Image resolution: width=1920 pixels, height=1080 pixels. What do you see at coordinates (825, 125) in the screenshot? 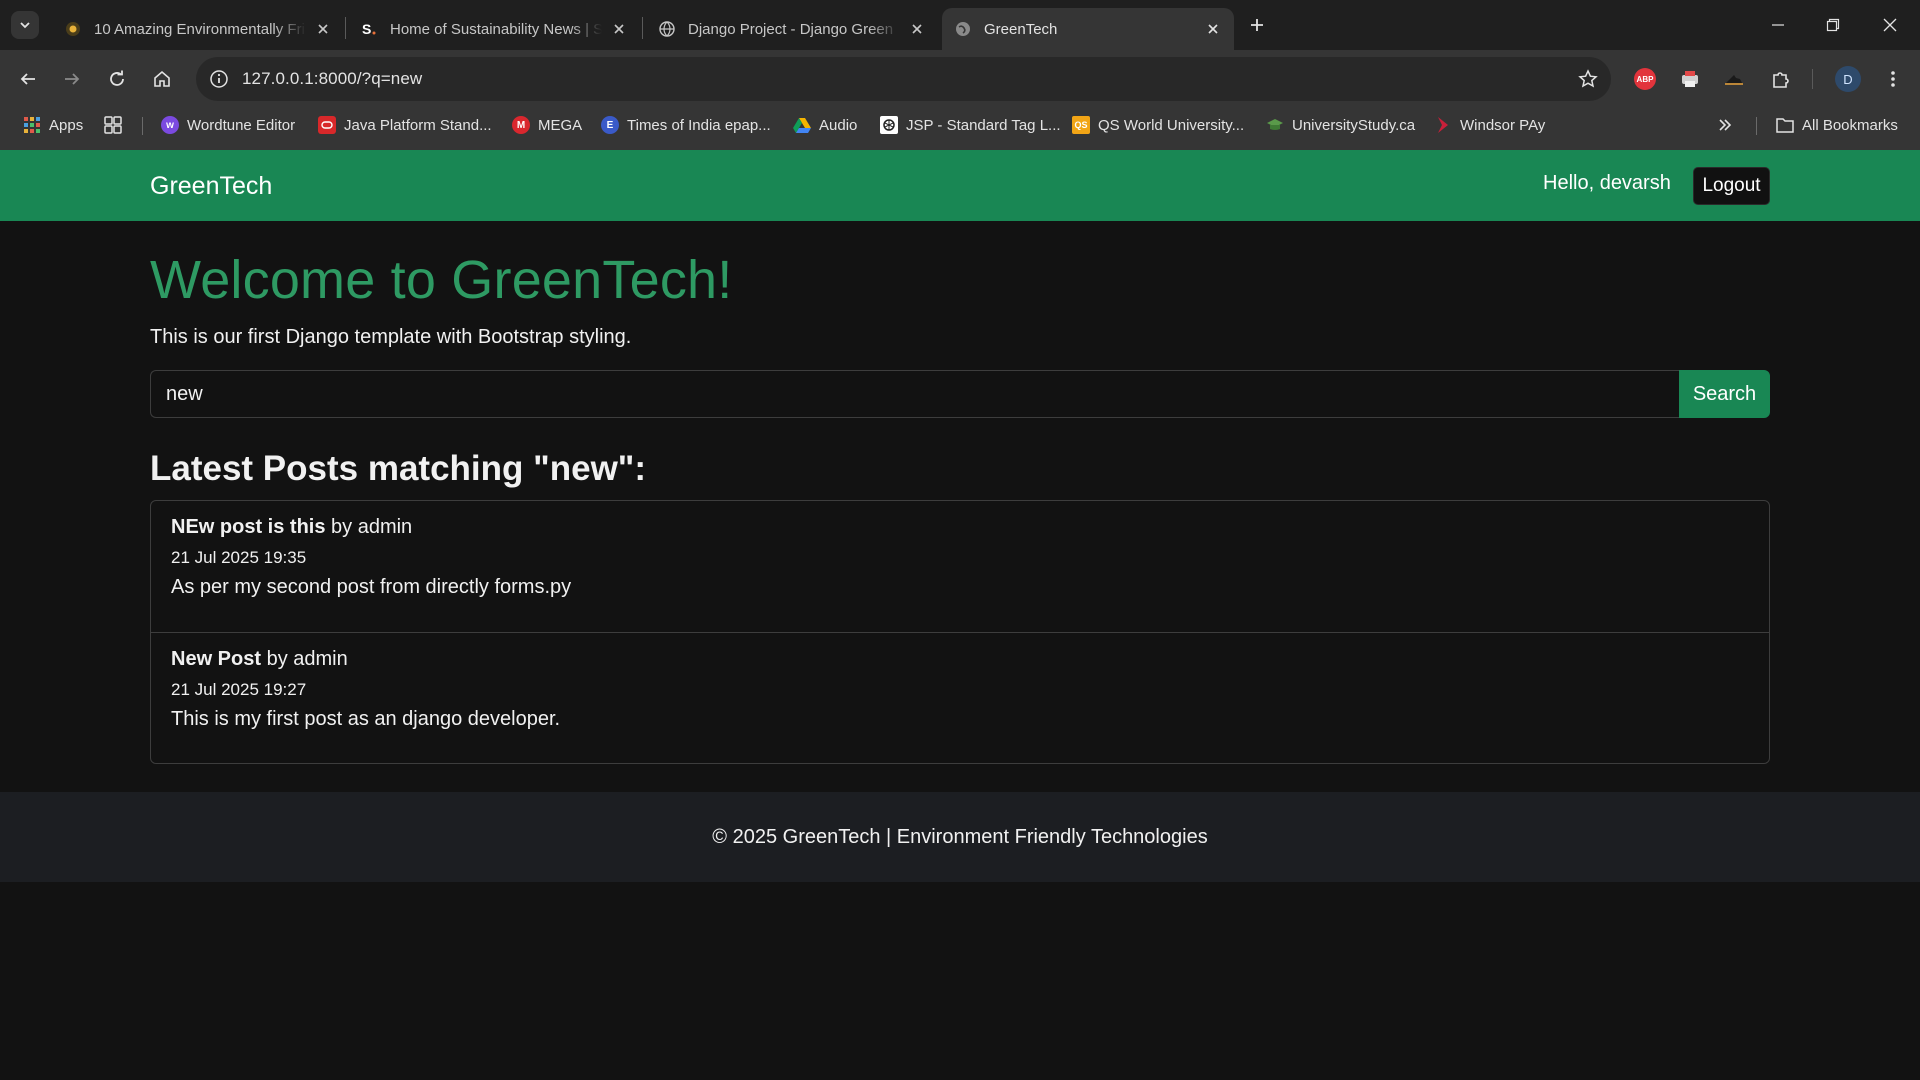
I see `bookmark-audio: Audio` at bounding box center [825, 125].